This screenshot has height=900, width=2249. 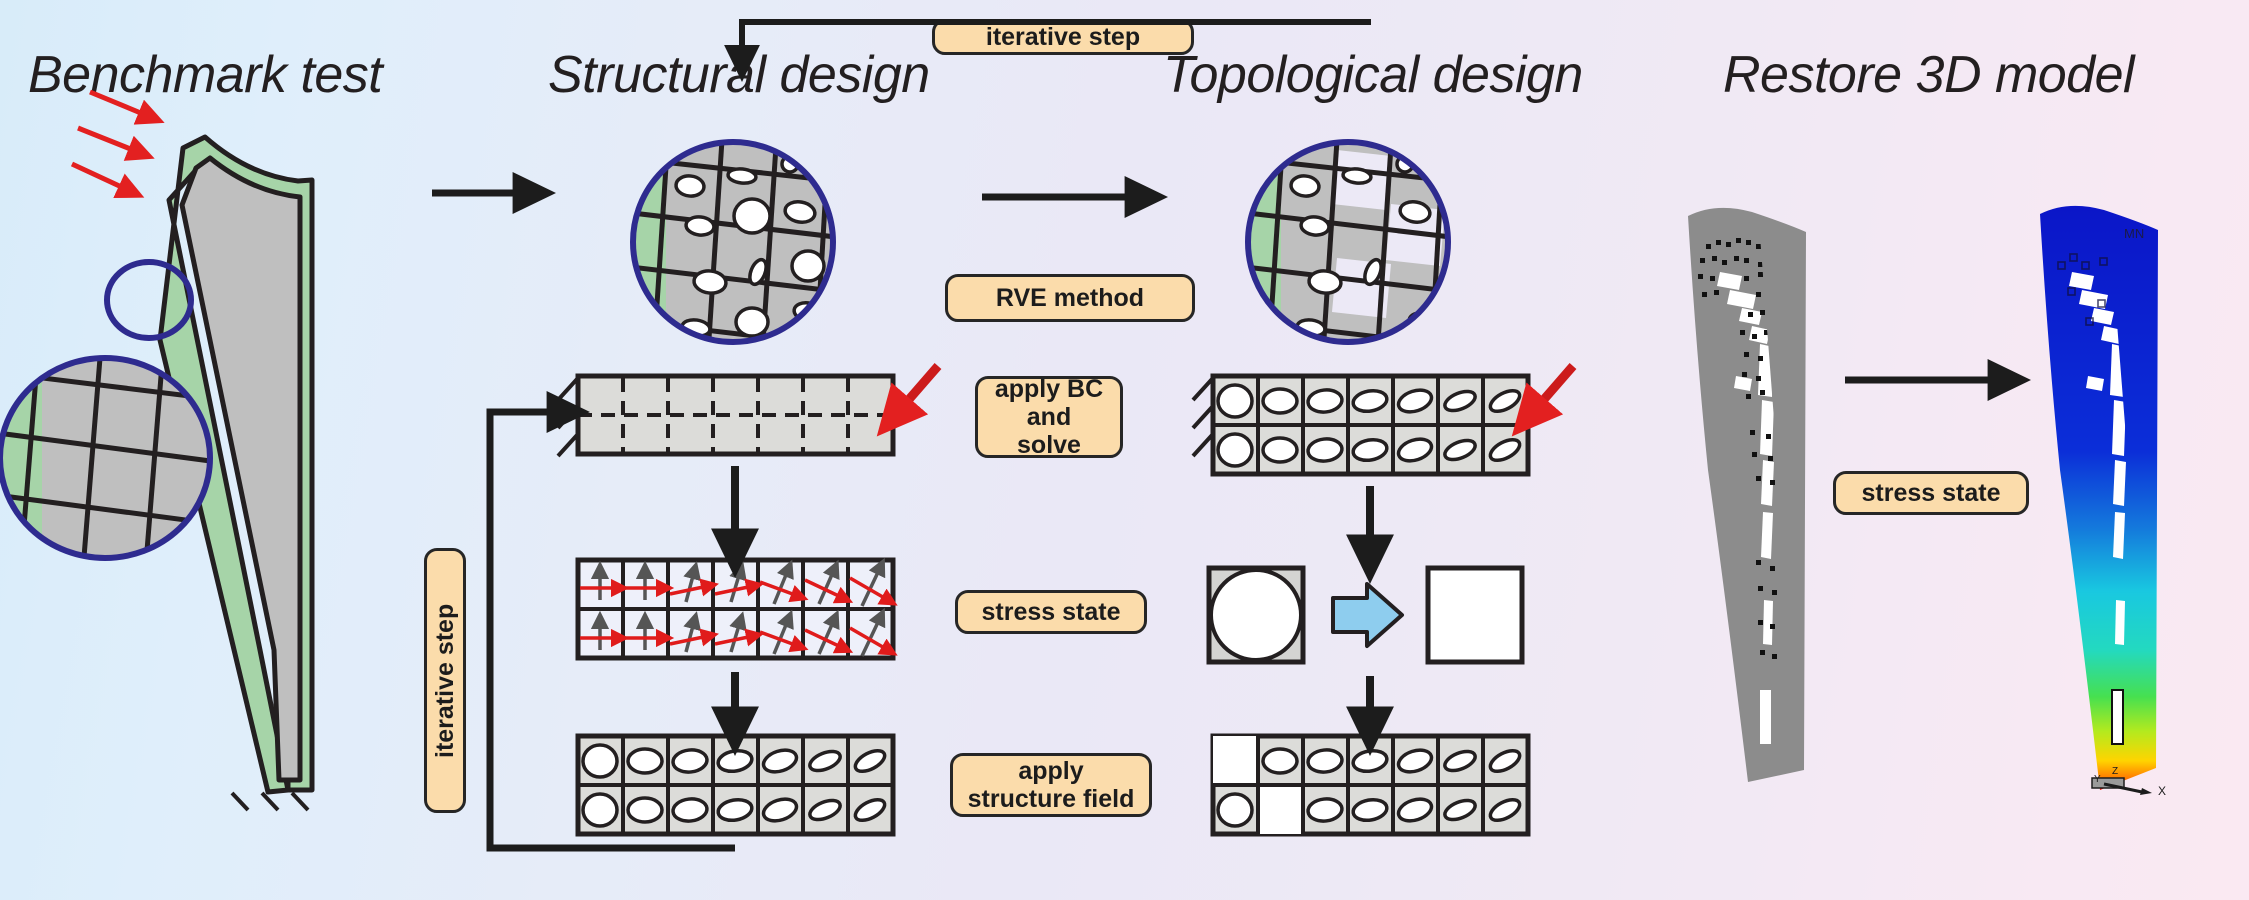 I want to click on fea-axis-x-label: X, so click(x=2162, y=791).